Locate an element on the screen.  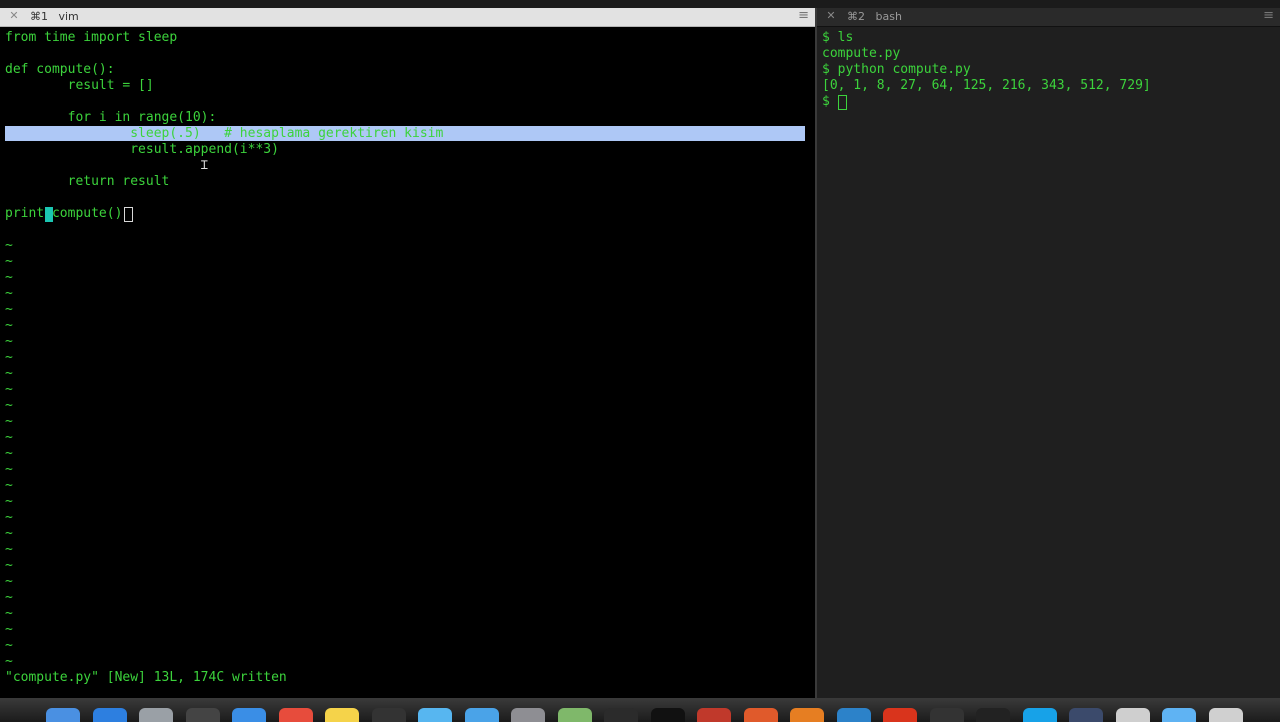
terminal-line: compute.py is located at coordinates (861, 53).